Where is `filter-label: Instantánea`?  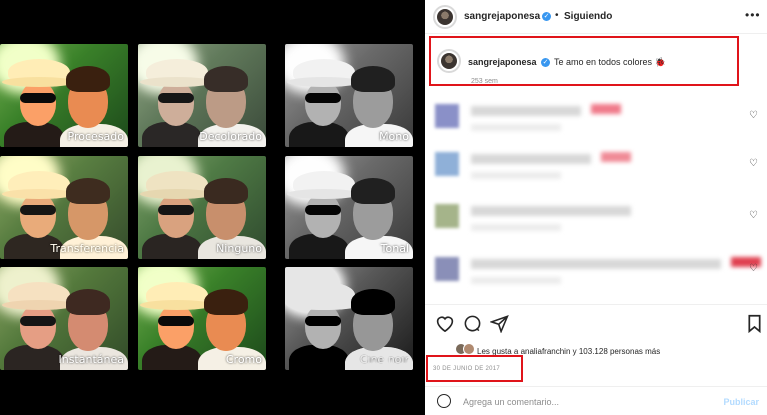 filter-label: Instantánea is located at coordinates (91, 359).